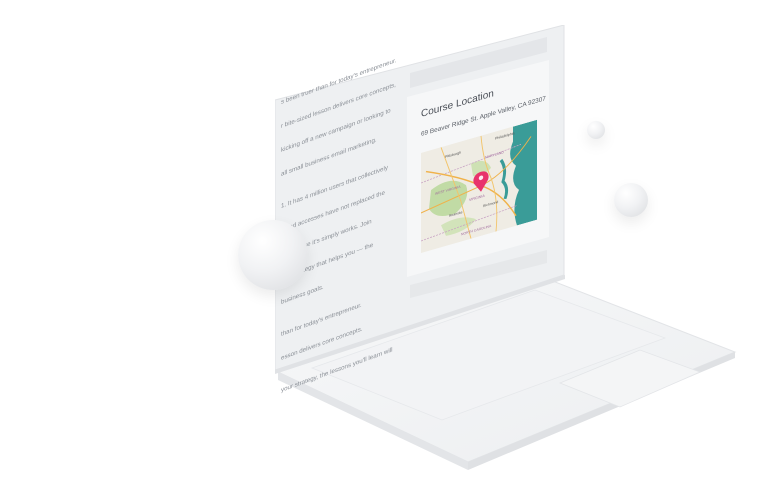  I want to click on decorative-sphere-medium, so click(631, 200).